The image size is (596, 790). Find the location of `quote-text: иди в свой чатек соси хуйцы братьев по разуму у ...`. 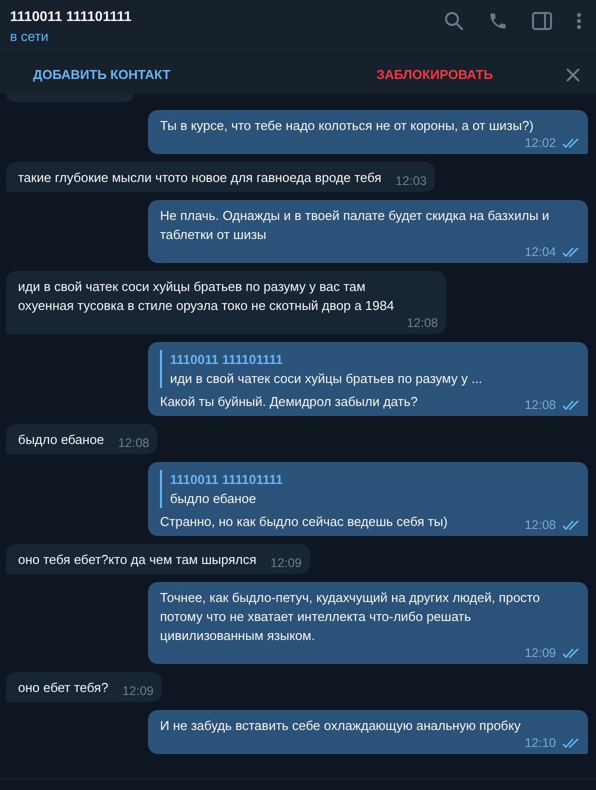

quote-text: иди в свой чатек соси хуйцы братьев по разуму у ... is located at coordinates (327, 379).